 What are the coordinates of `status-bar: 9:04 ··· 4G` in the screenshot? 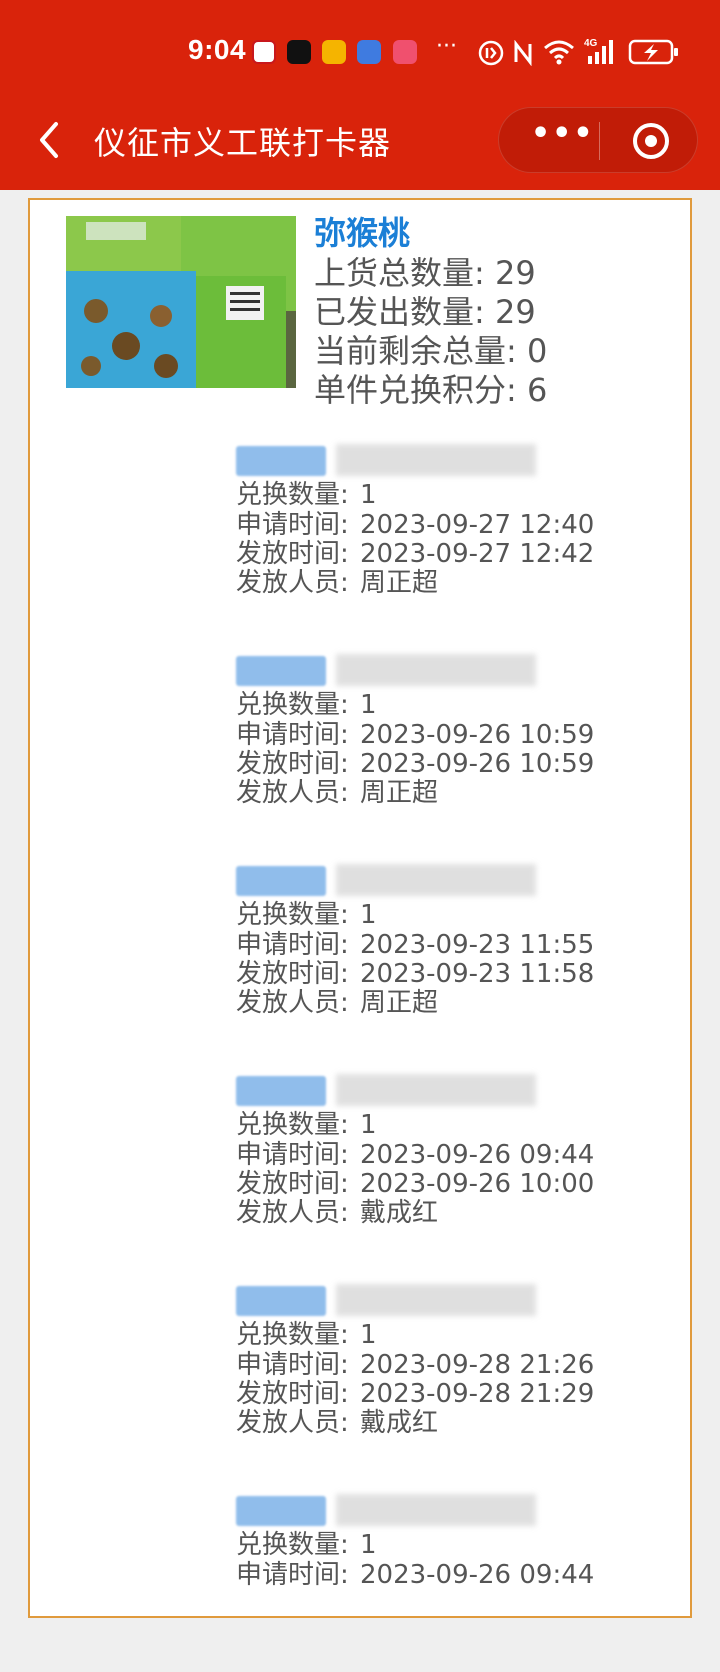 It's located at (360, 53).